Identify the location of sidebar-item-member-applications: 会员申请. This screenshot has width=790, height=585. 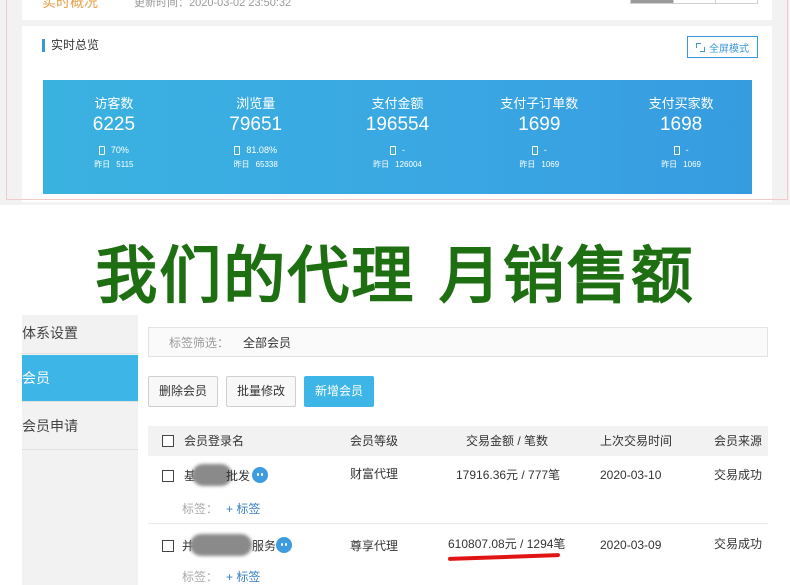
(80, 426).